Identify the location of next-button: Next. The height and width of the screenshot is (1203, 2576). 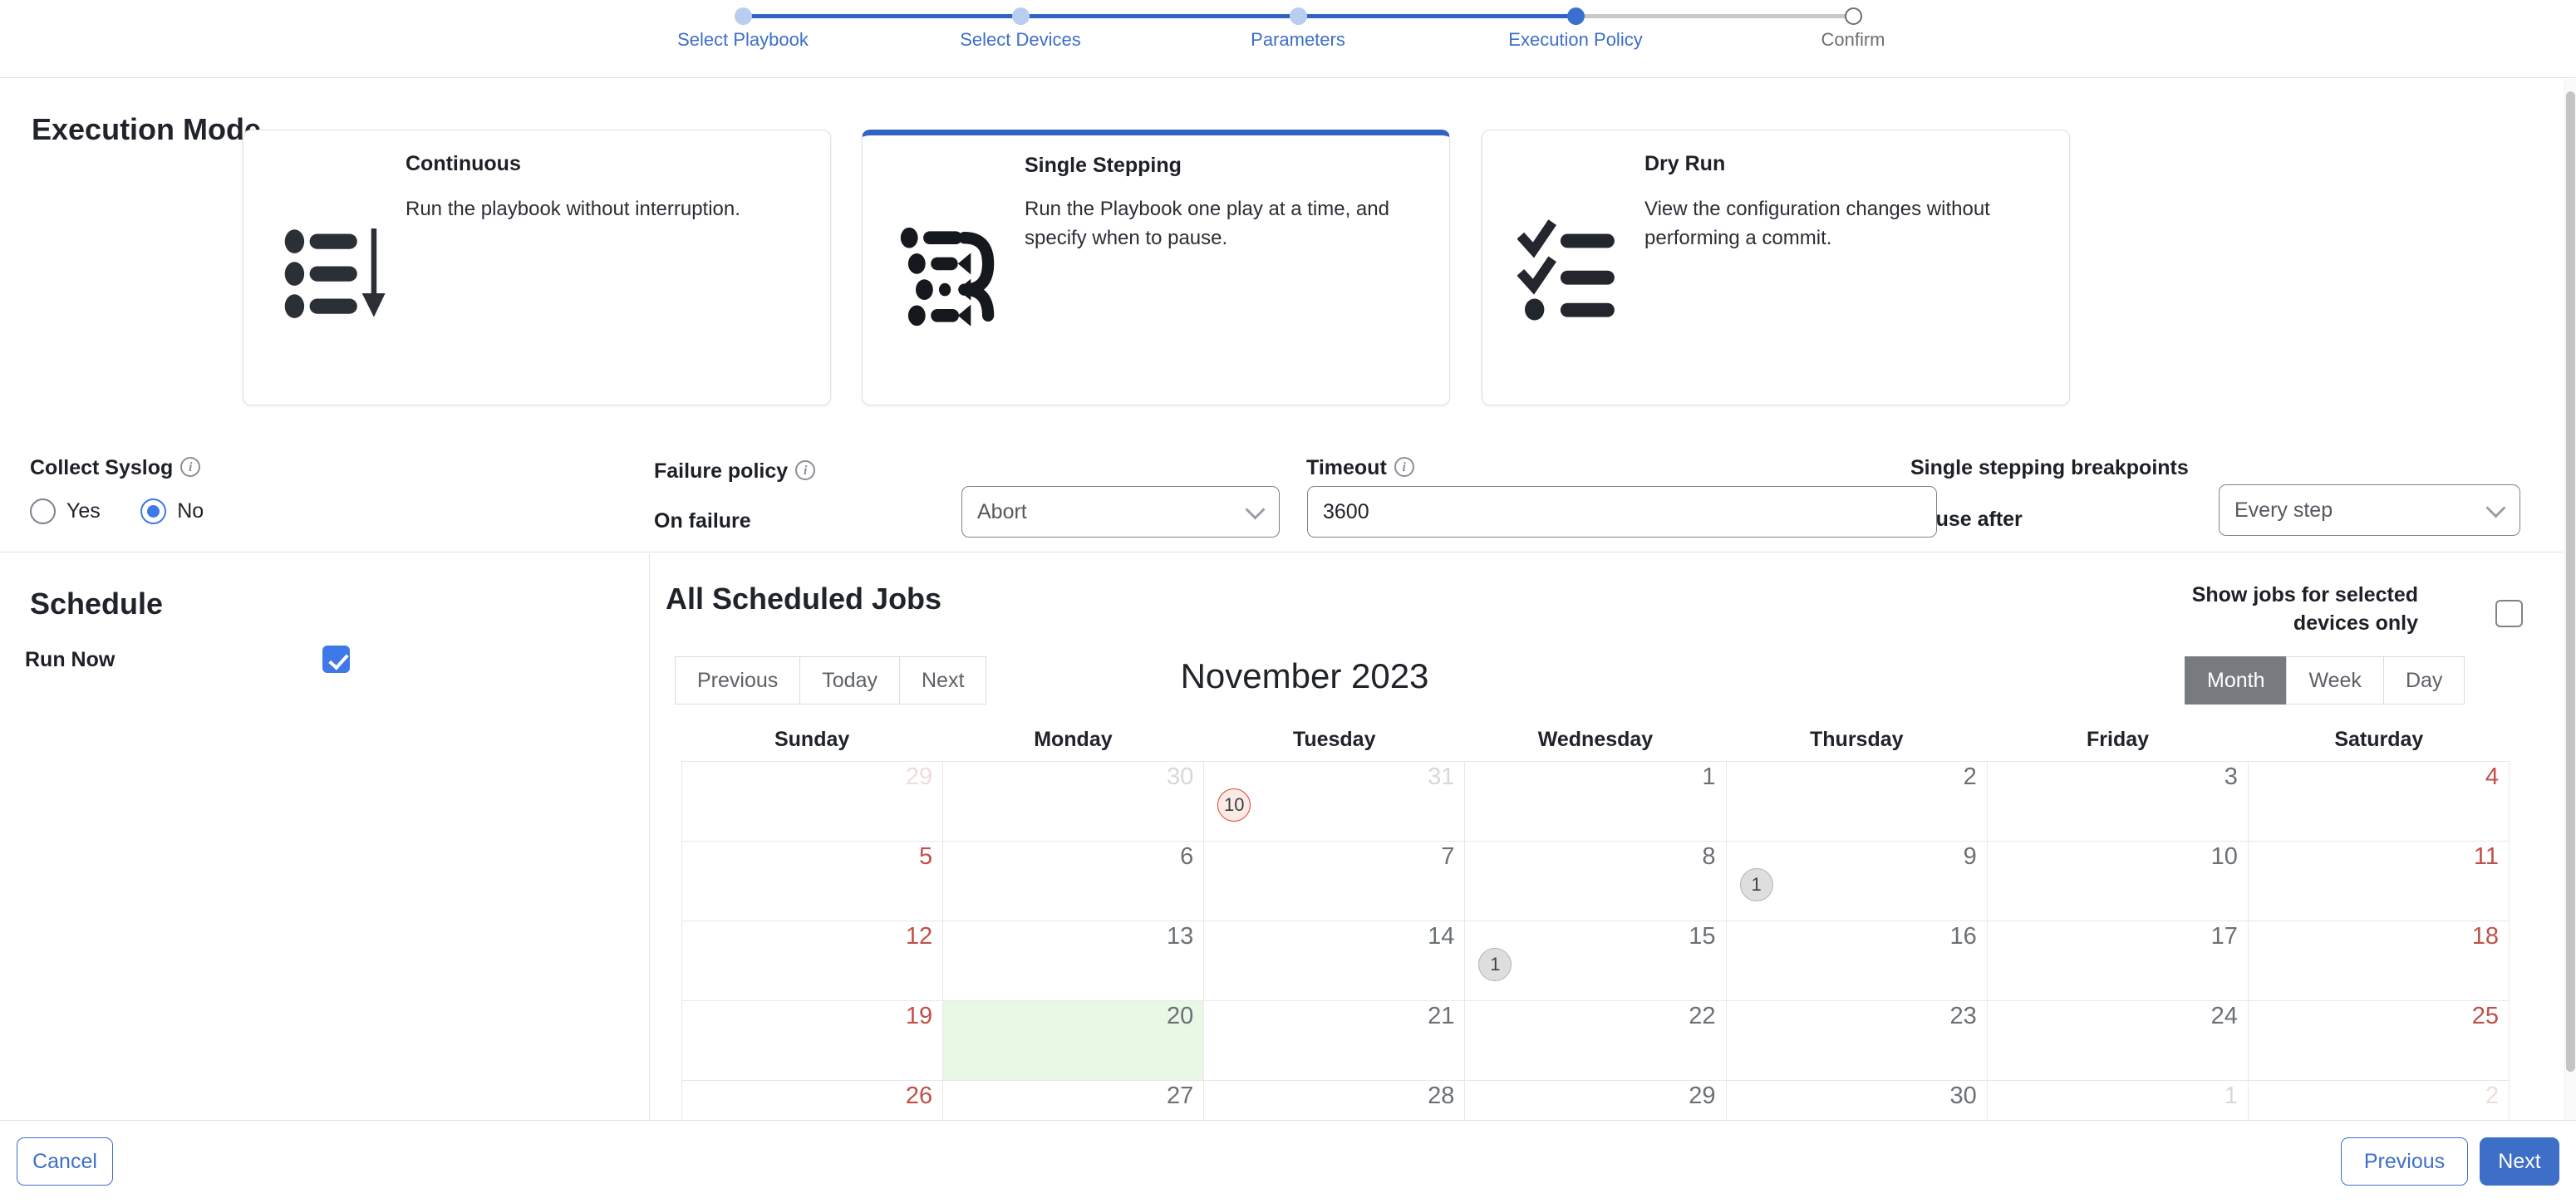
(2519, 1161).